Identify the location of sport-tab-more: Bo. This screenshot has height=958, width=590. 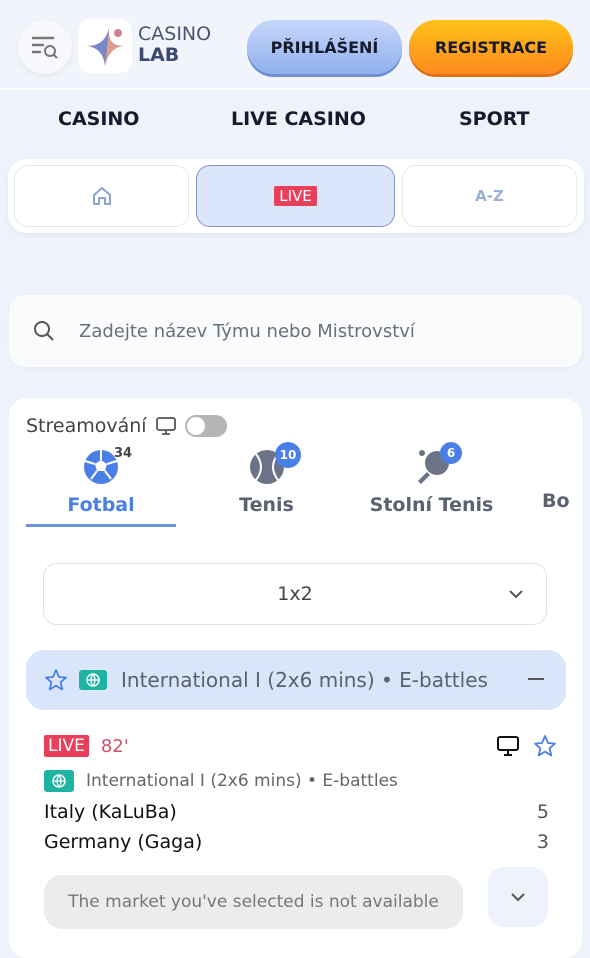
(562, 480).